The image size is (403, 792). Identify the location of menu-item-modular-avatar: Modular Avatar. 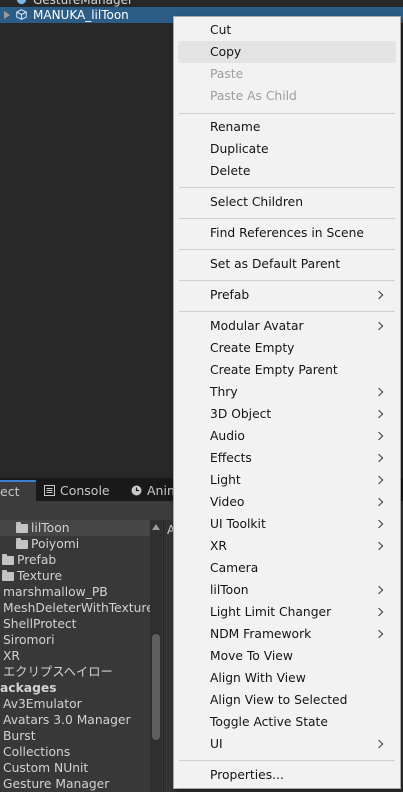
(287, 326).